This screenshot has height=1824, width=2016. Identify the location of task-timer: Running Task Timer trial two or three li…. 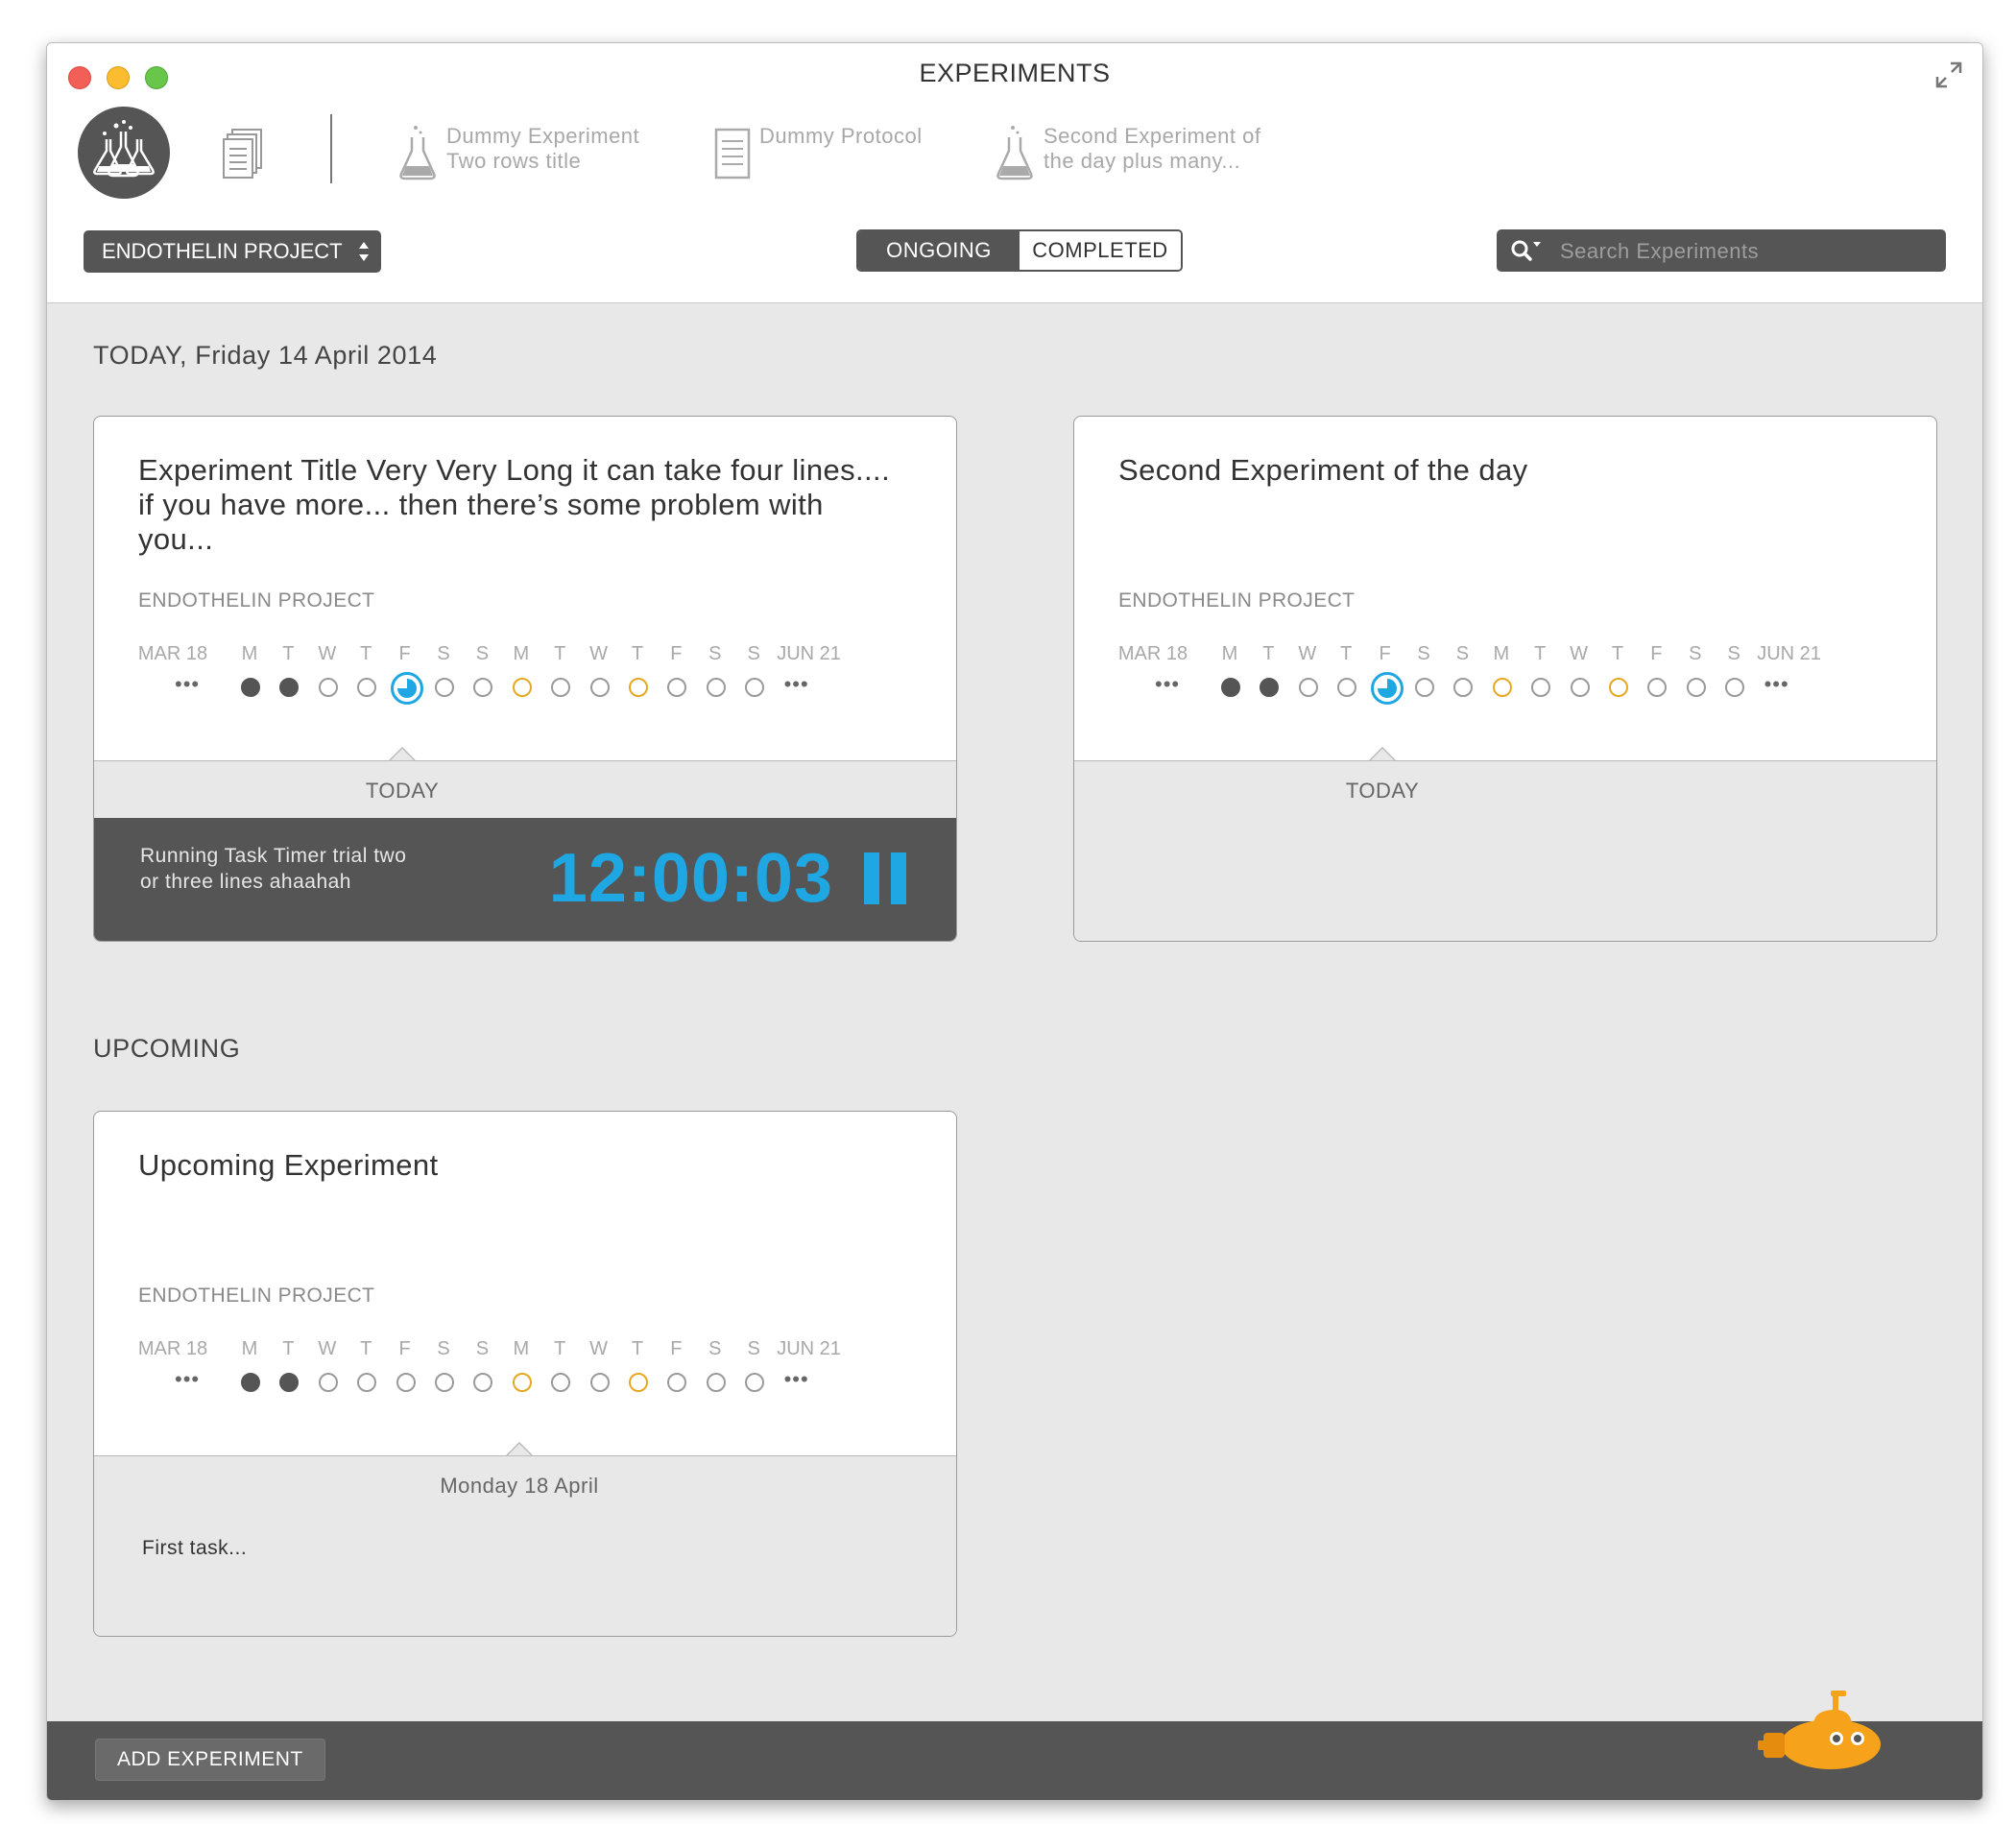
(525, 879).